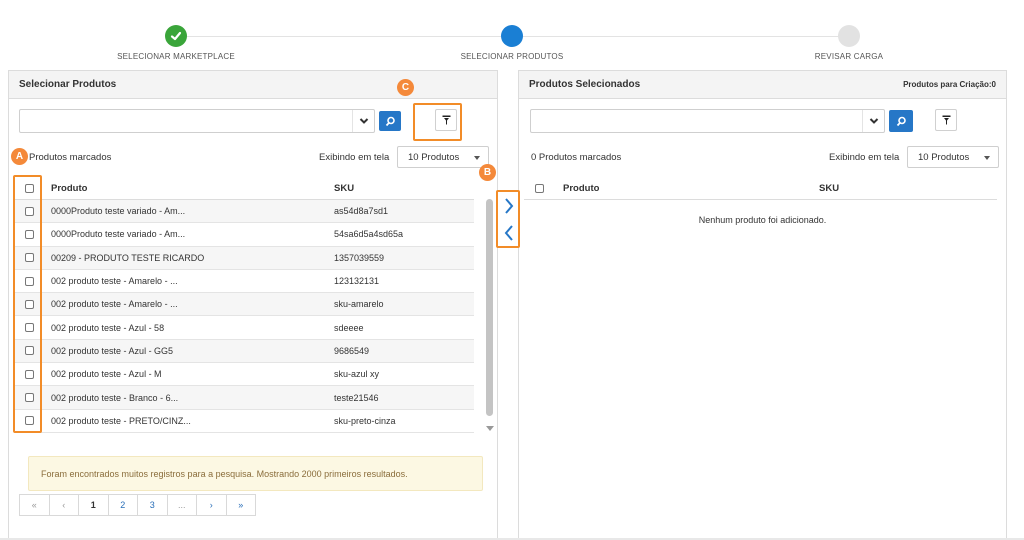  I want to click on step-label: SELECIONAR PRODUTOS, so click(512, 56).